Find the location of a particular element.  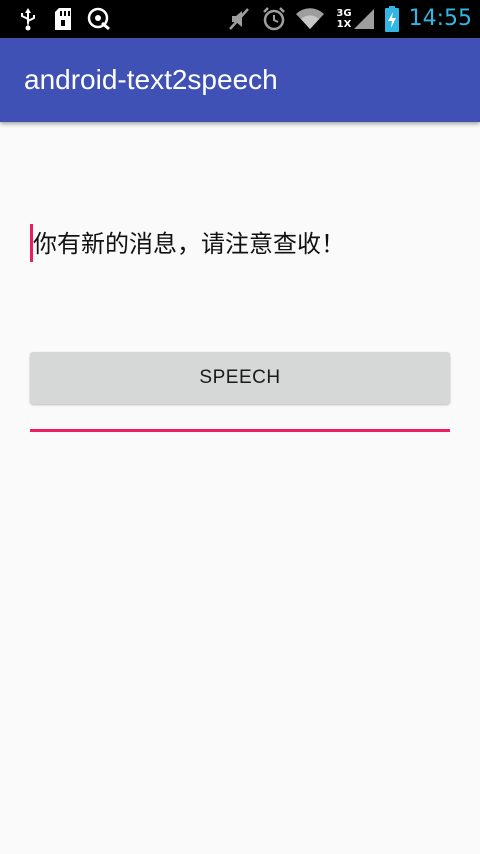

usb-icon is located at coordinates (28, 19).